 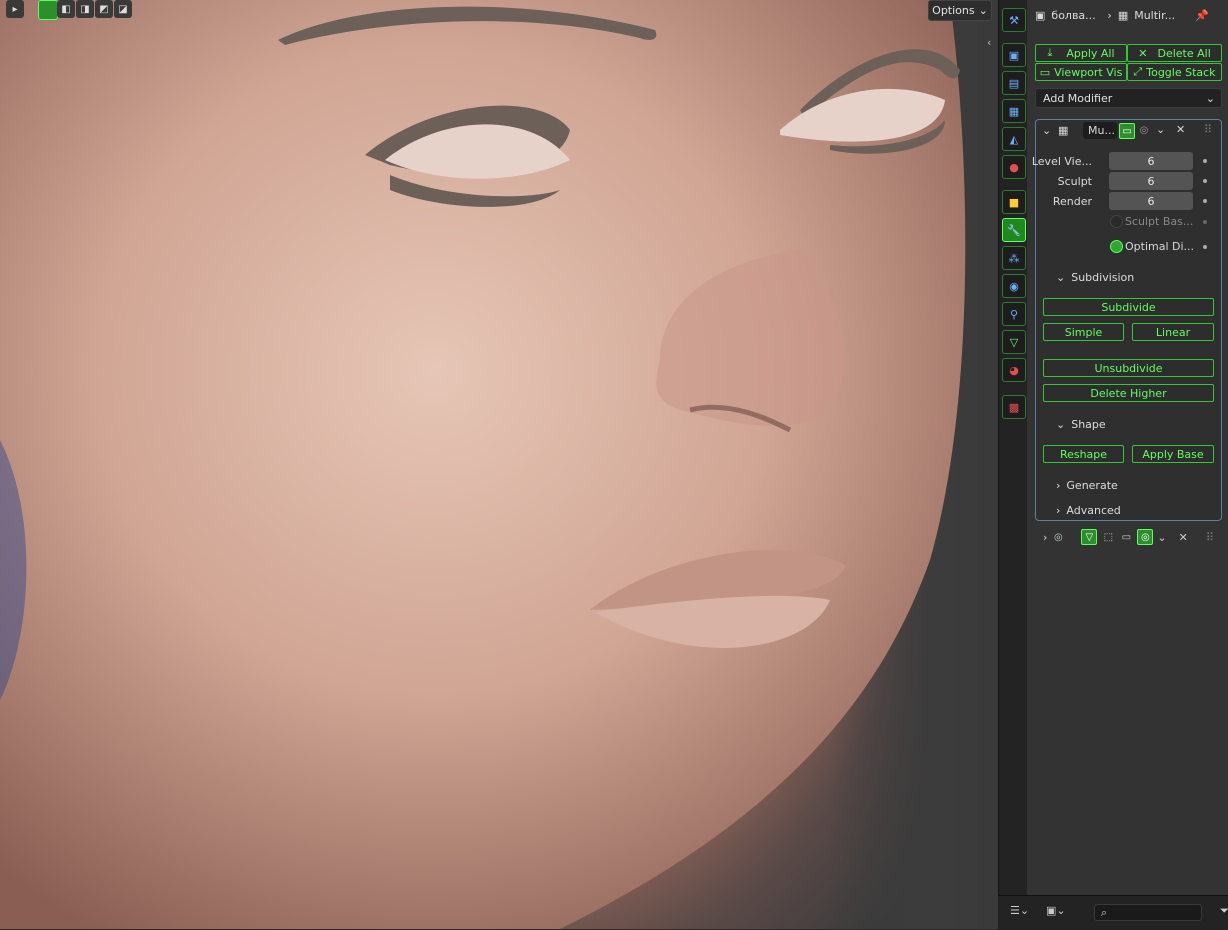 What do you see at coordinates (1014, 111) in the screenshot?
I see `view-layer-tab-icon: ▦` at bounding box center [1014, 111].